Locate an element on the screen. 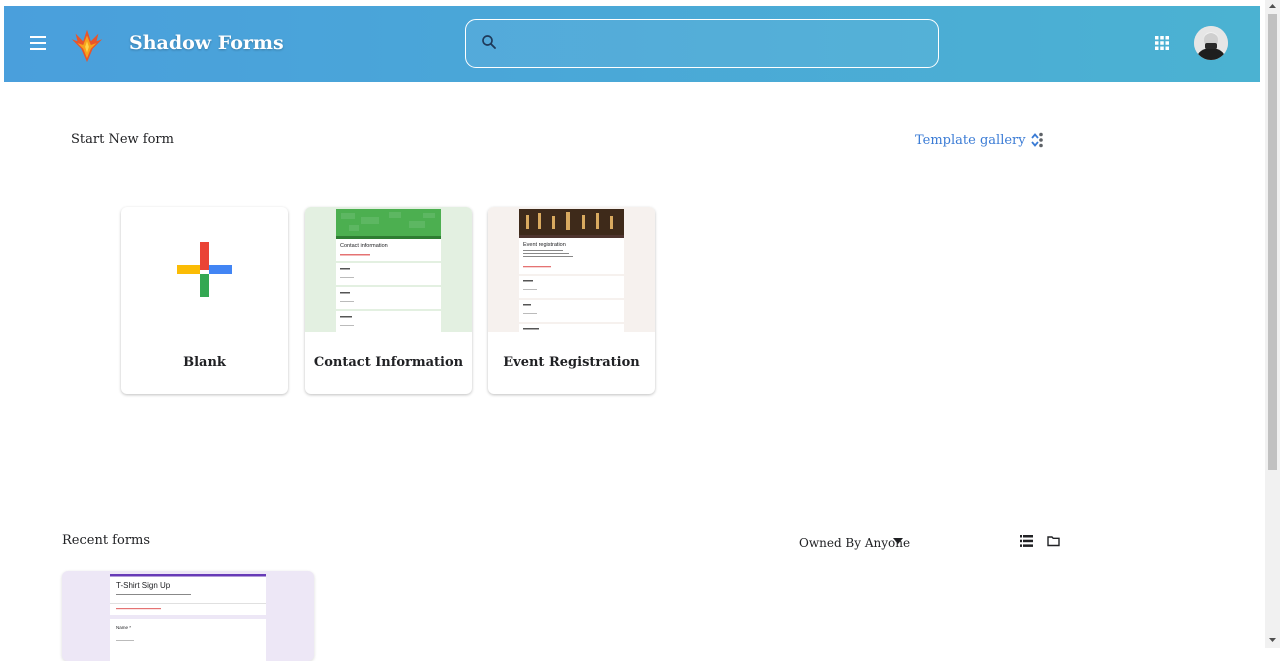 The image size is (1280, 661). template-gallery-button: Template gallery is located at coordinates (977, 140).